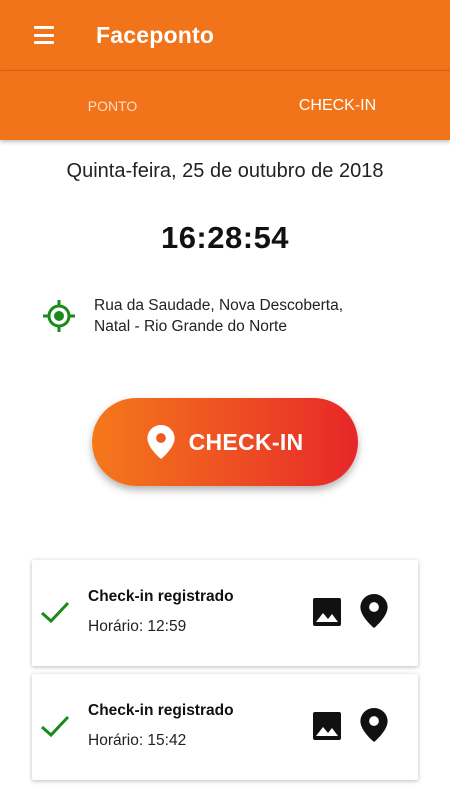  I want to click on check-in-button-label: CHECK-IN, so click(246, 441).